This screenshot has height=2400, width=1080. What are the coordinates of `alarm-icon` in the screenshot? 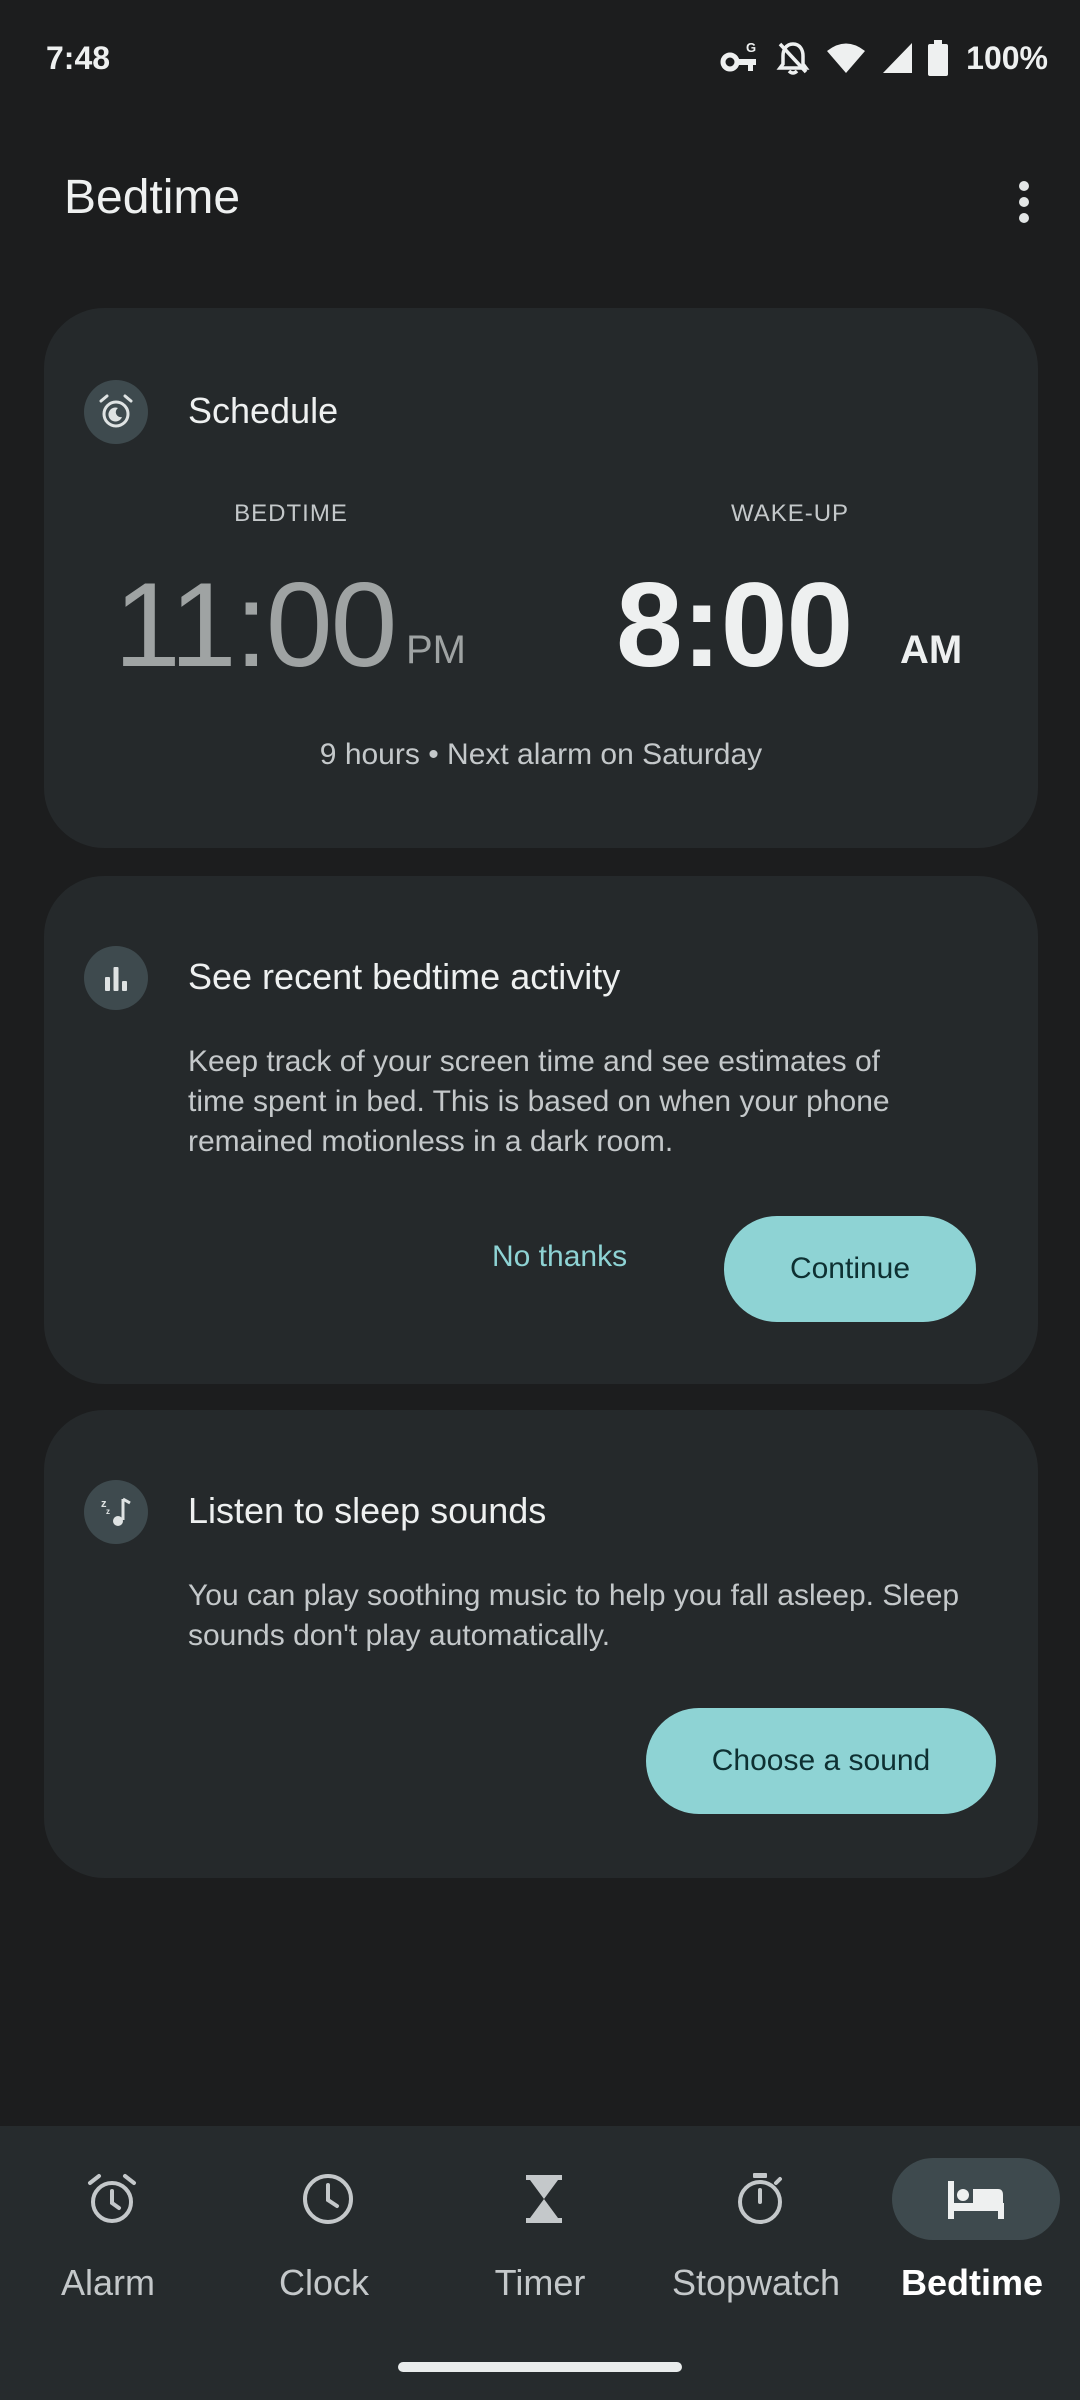 It's located at (112, 2199).